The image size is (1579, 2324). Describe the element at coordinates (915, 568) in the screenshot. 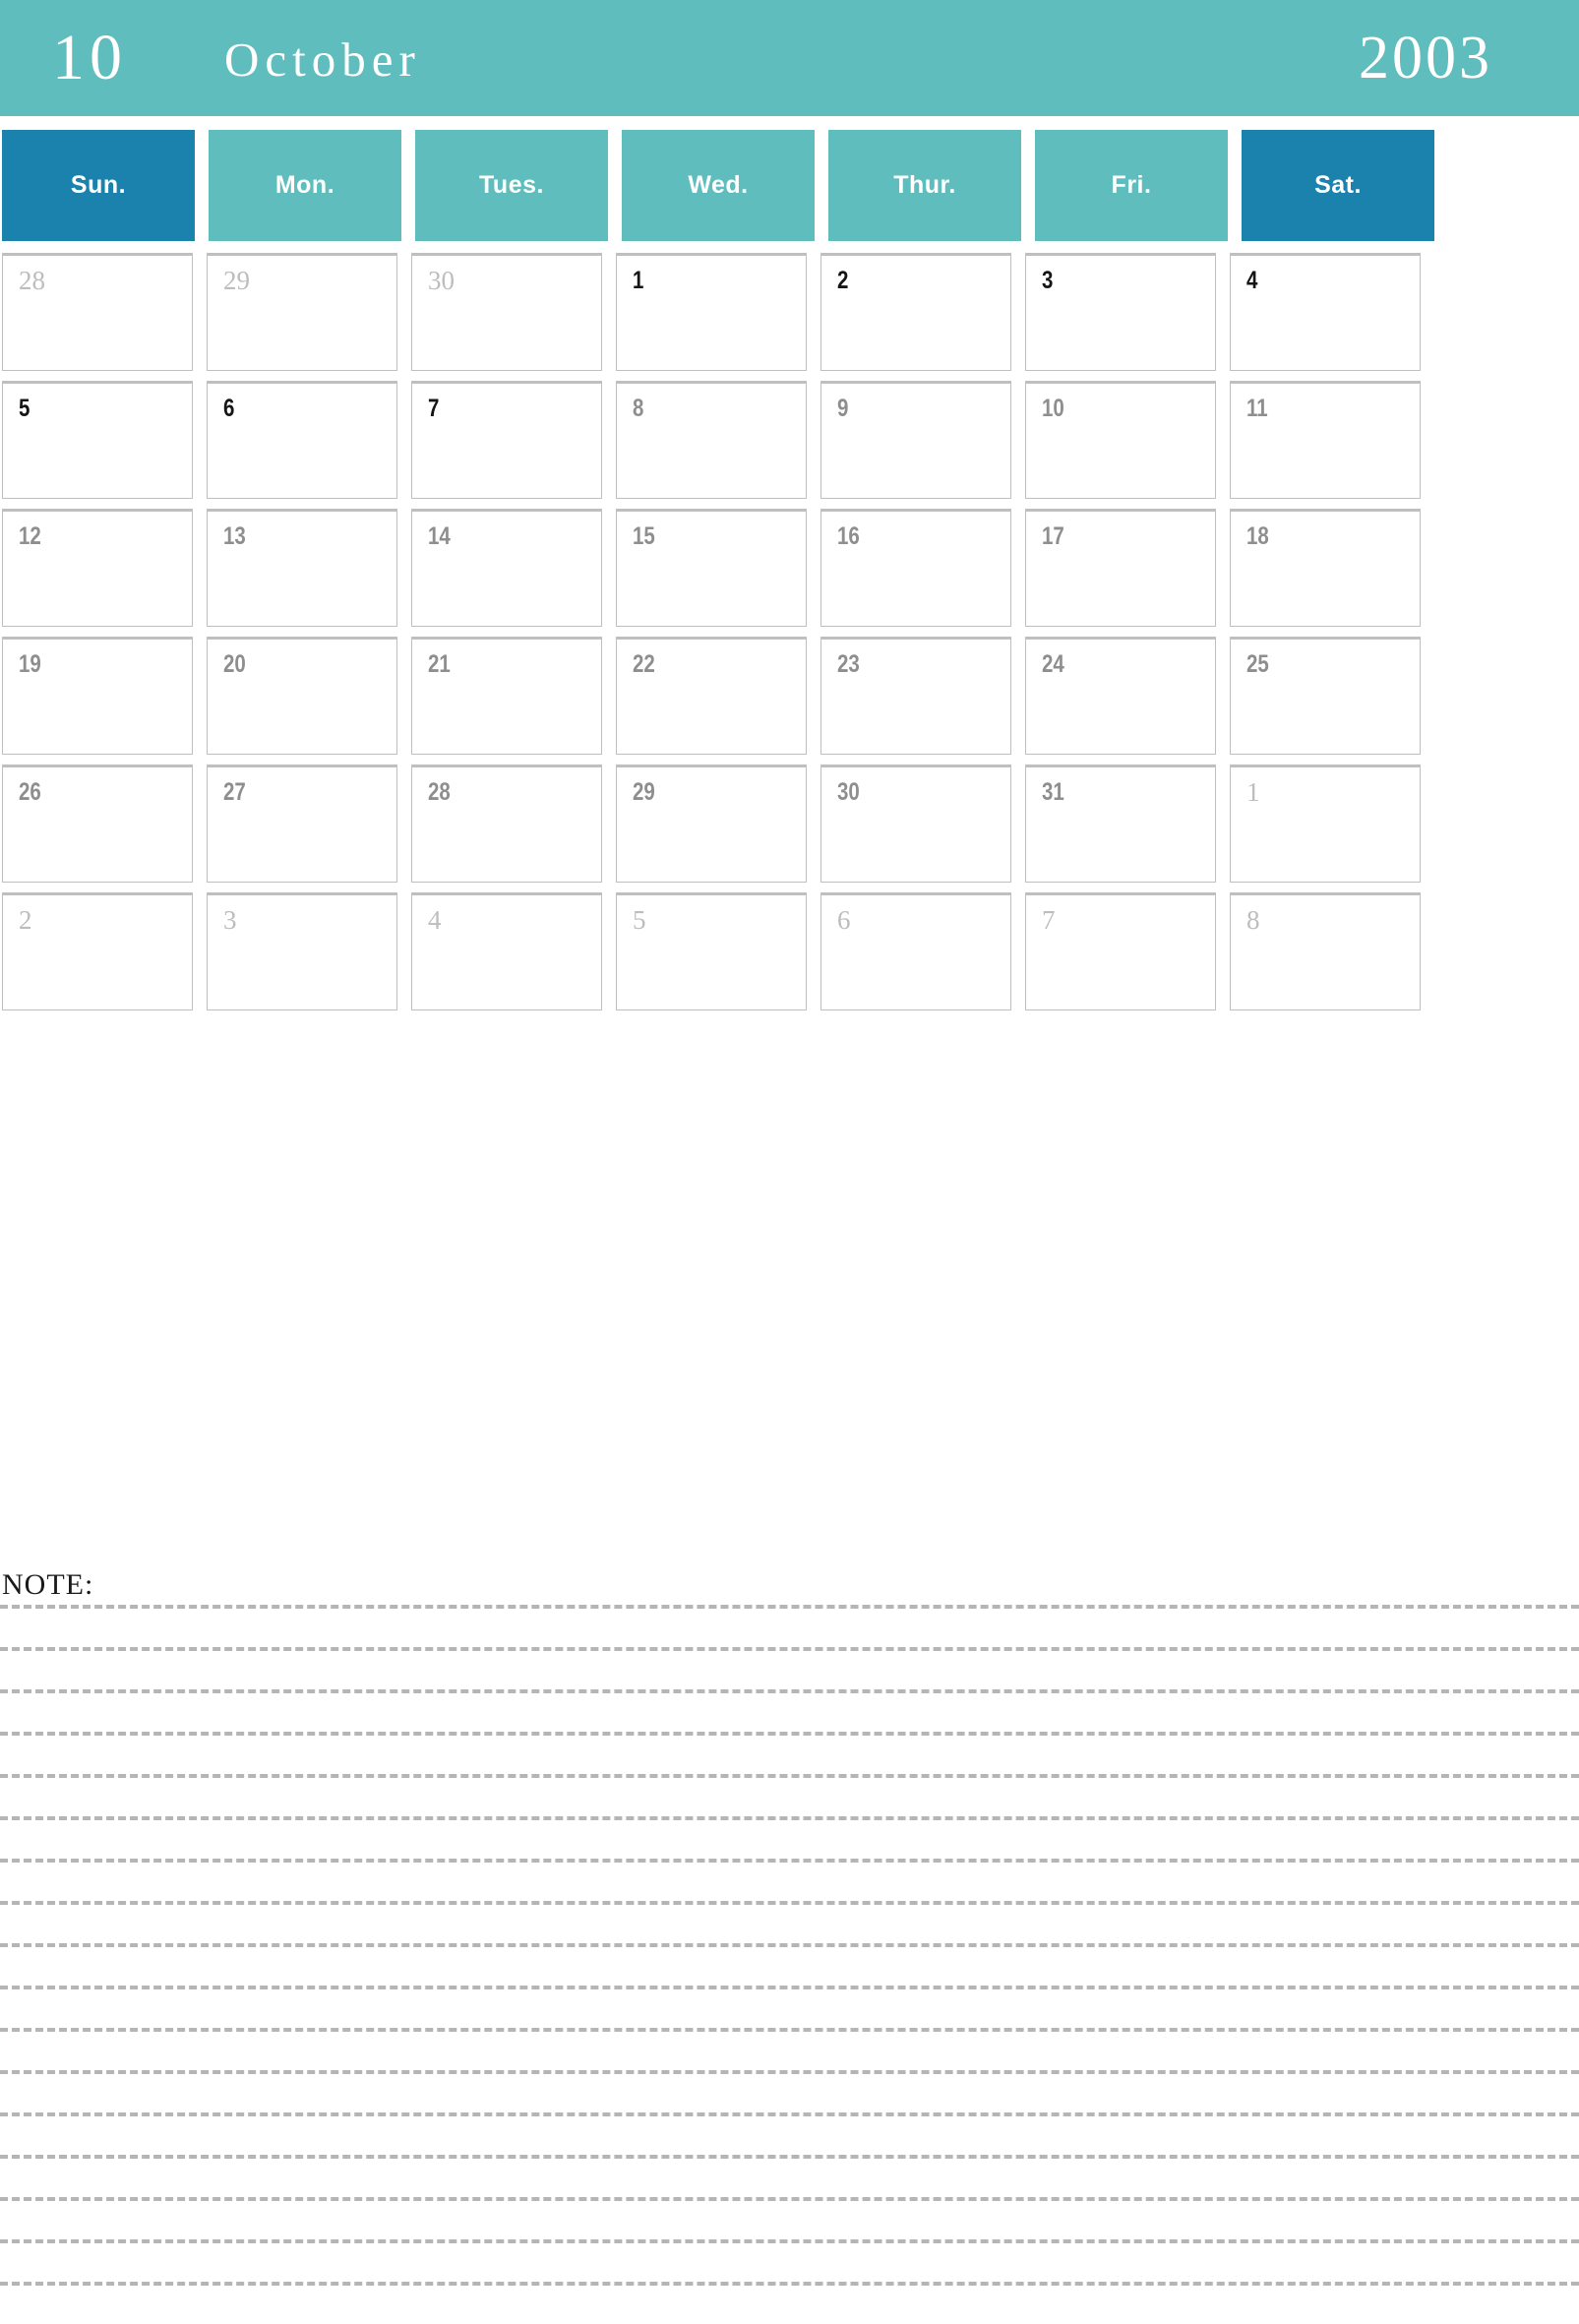

I see `calendar-day-cell: 16` at that location.